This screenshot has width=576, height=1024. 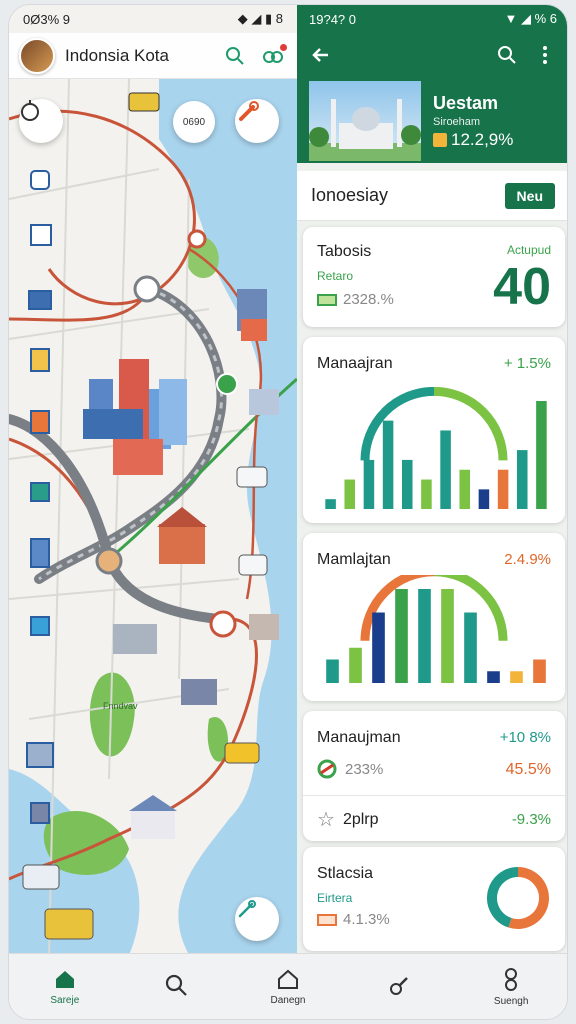 What do you see at coordinates (434, 899) in the screenshot?
I see `chart-card-3: Stlacsia Eirtera 4.1.3%` at bounding box center [434, 899].